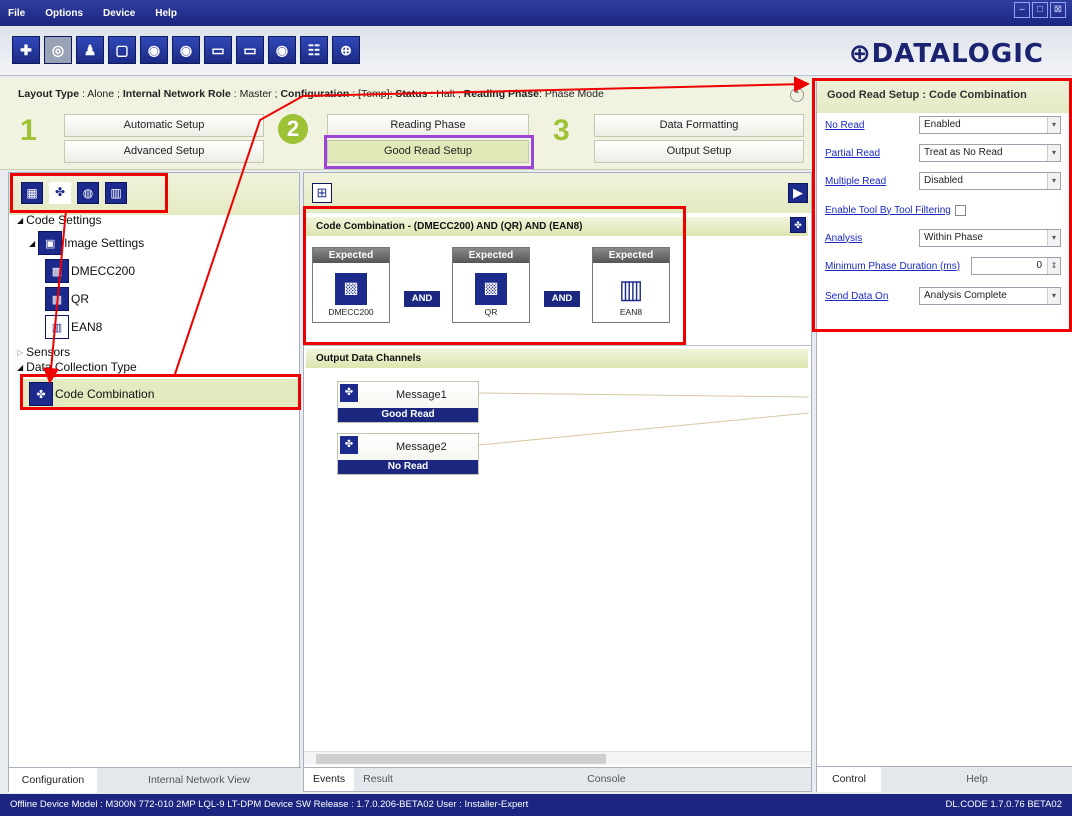 The width and height of the screenshot is (1072, 816). What do you see at coordinates (329, 779) in the screenshot?
I see `tab-events: Events` at bounding box center [329, 779].